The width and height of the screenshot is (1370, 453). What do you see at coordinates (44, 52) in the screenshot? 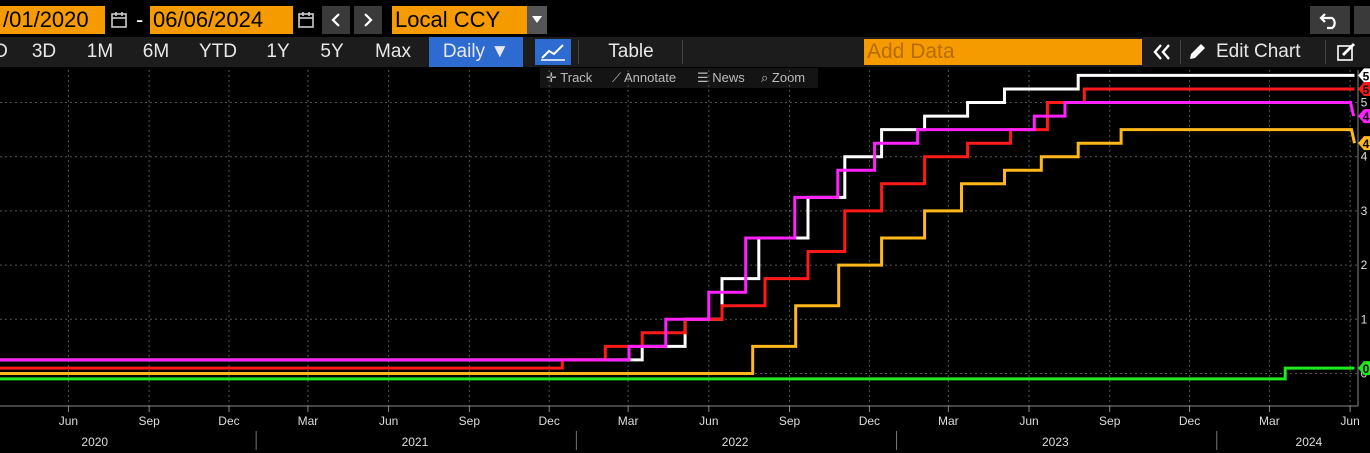
I see `range-3d-button: 3D` at bounding box center [44, 52].